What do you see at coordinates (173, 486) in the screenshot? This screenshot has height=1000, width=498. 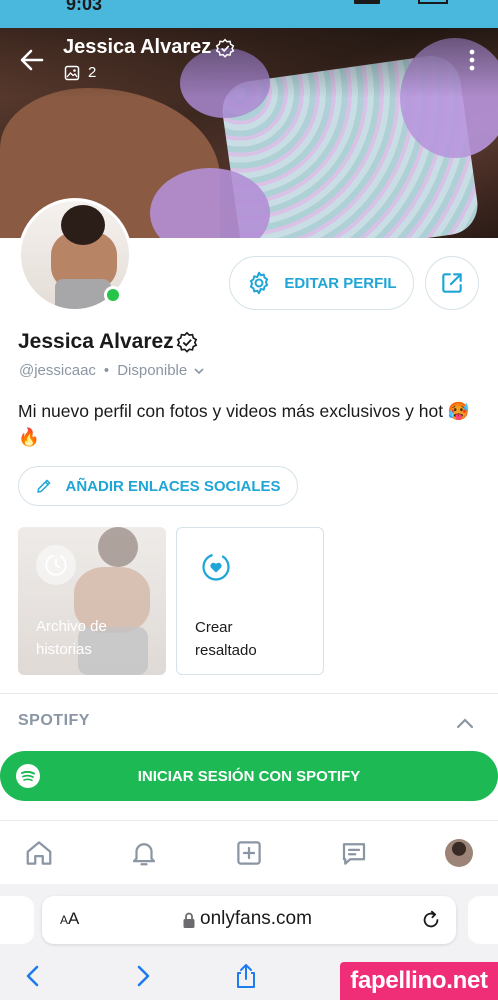 I see `add-social-links-label: AÑADIR ENLACES SOCIALES` at bounding box center [173, 486].